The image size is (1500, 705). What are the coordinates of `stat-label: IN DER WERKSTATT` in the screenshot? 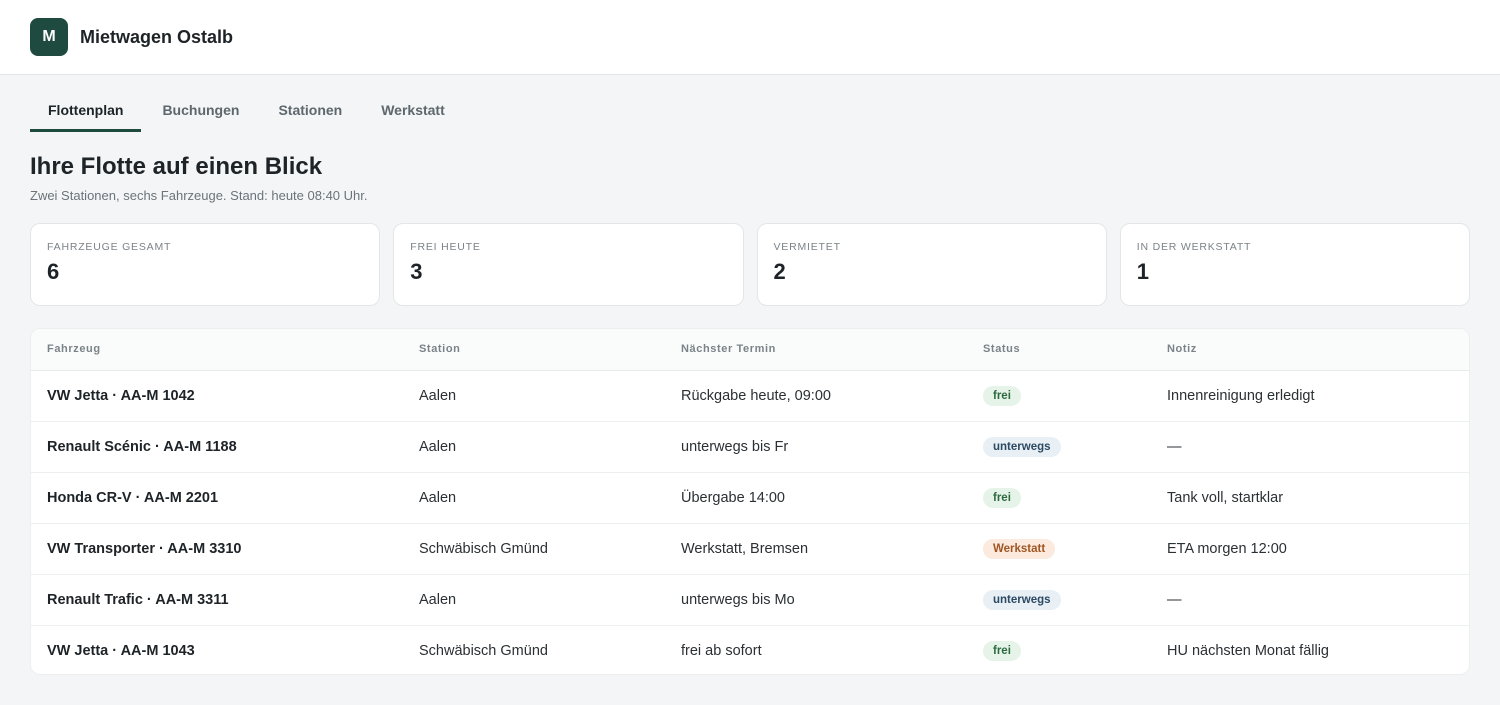 It's located at (1194, 247).